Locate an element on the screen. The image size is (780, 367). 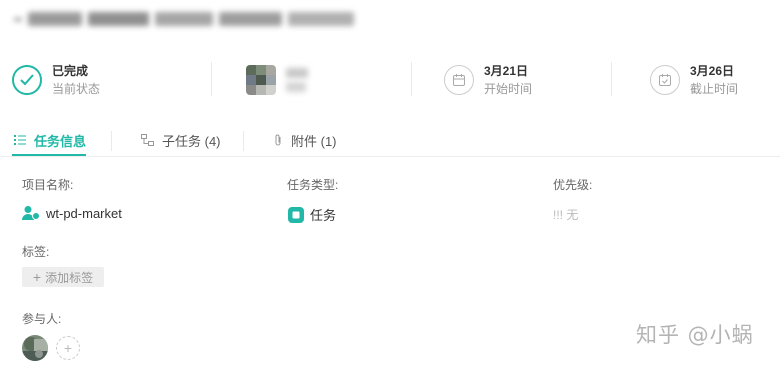
tab-label: 子任务 (4) is located at coordinates (191, 141).